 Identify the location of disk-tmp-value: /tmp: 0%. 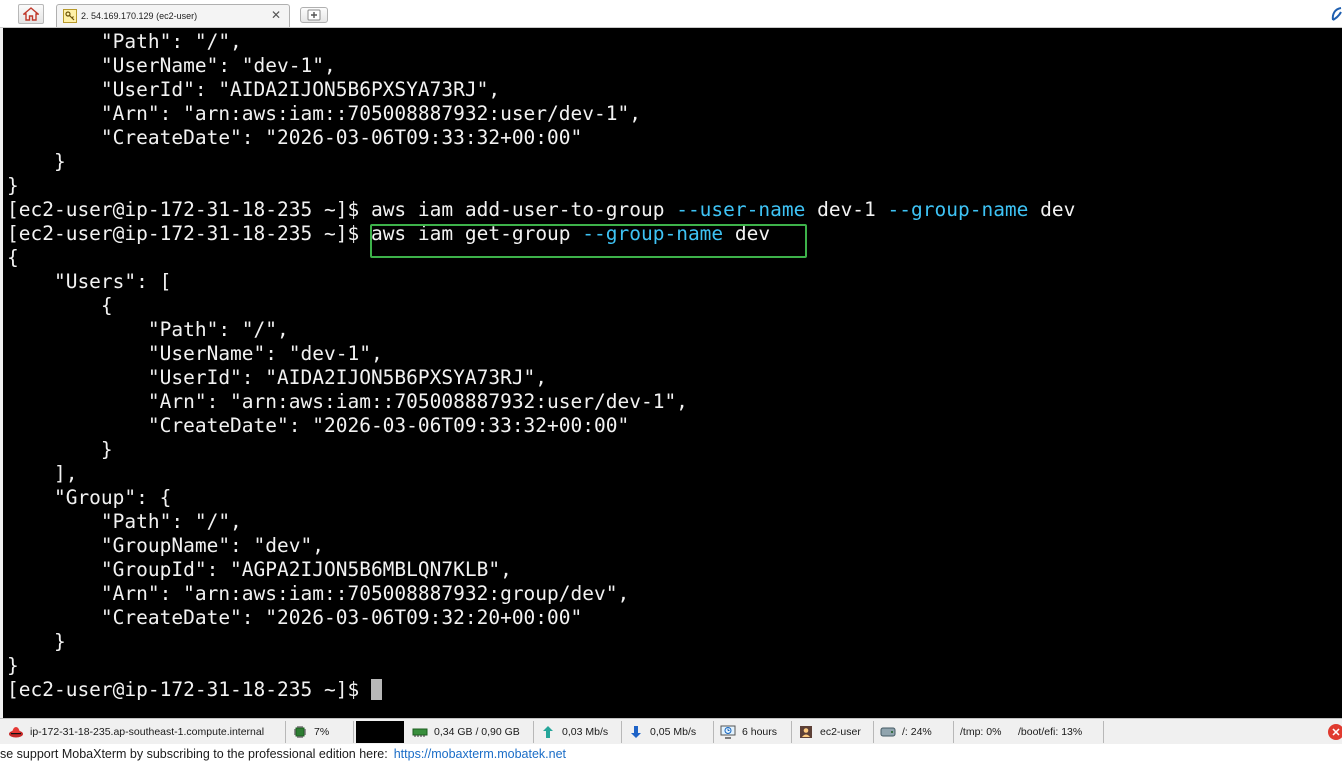
(981, 732).